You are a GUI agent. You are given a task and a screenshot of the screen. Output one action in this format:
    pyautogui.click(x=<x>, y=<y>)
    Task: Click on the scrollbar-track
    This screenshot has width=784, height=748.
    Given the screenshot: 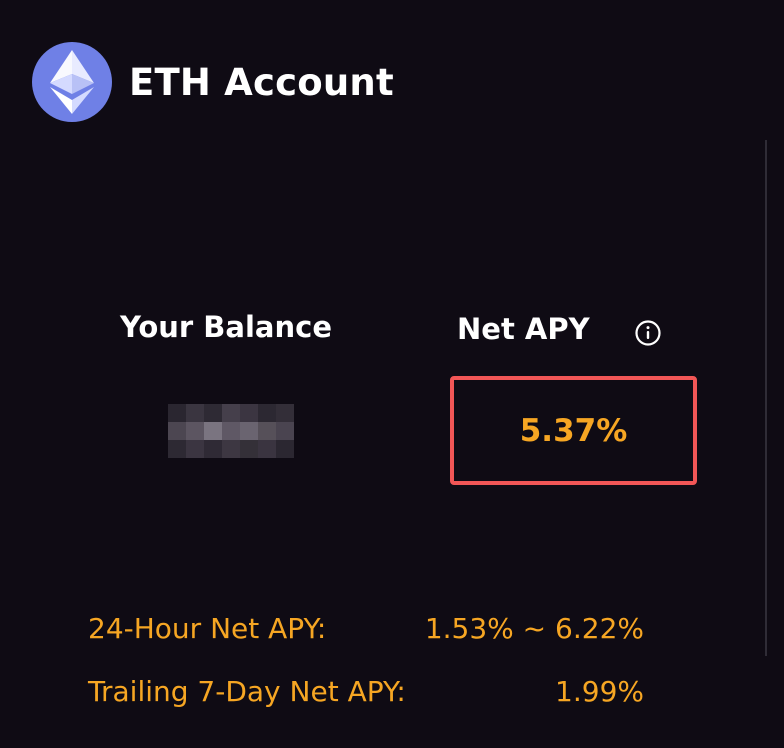 What is the action you would take?
    pyautogui.click(x=766, y=398)
    